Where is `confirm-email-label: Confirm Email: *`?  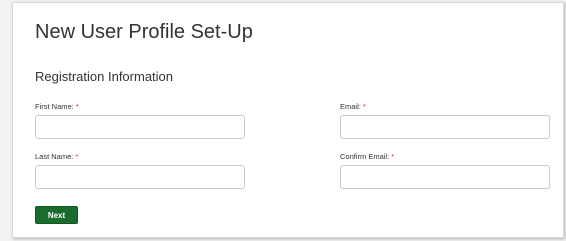 confirm-email-label: Confirm Email: * is located at coordinates (367, 156).